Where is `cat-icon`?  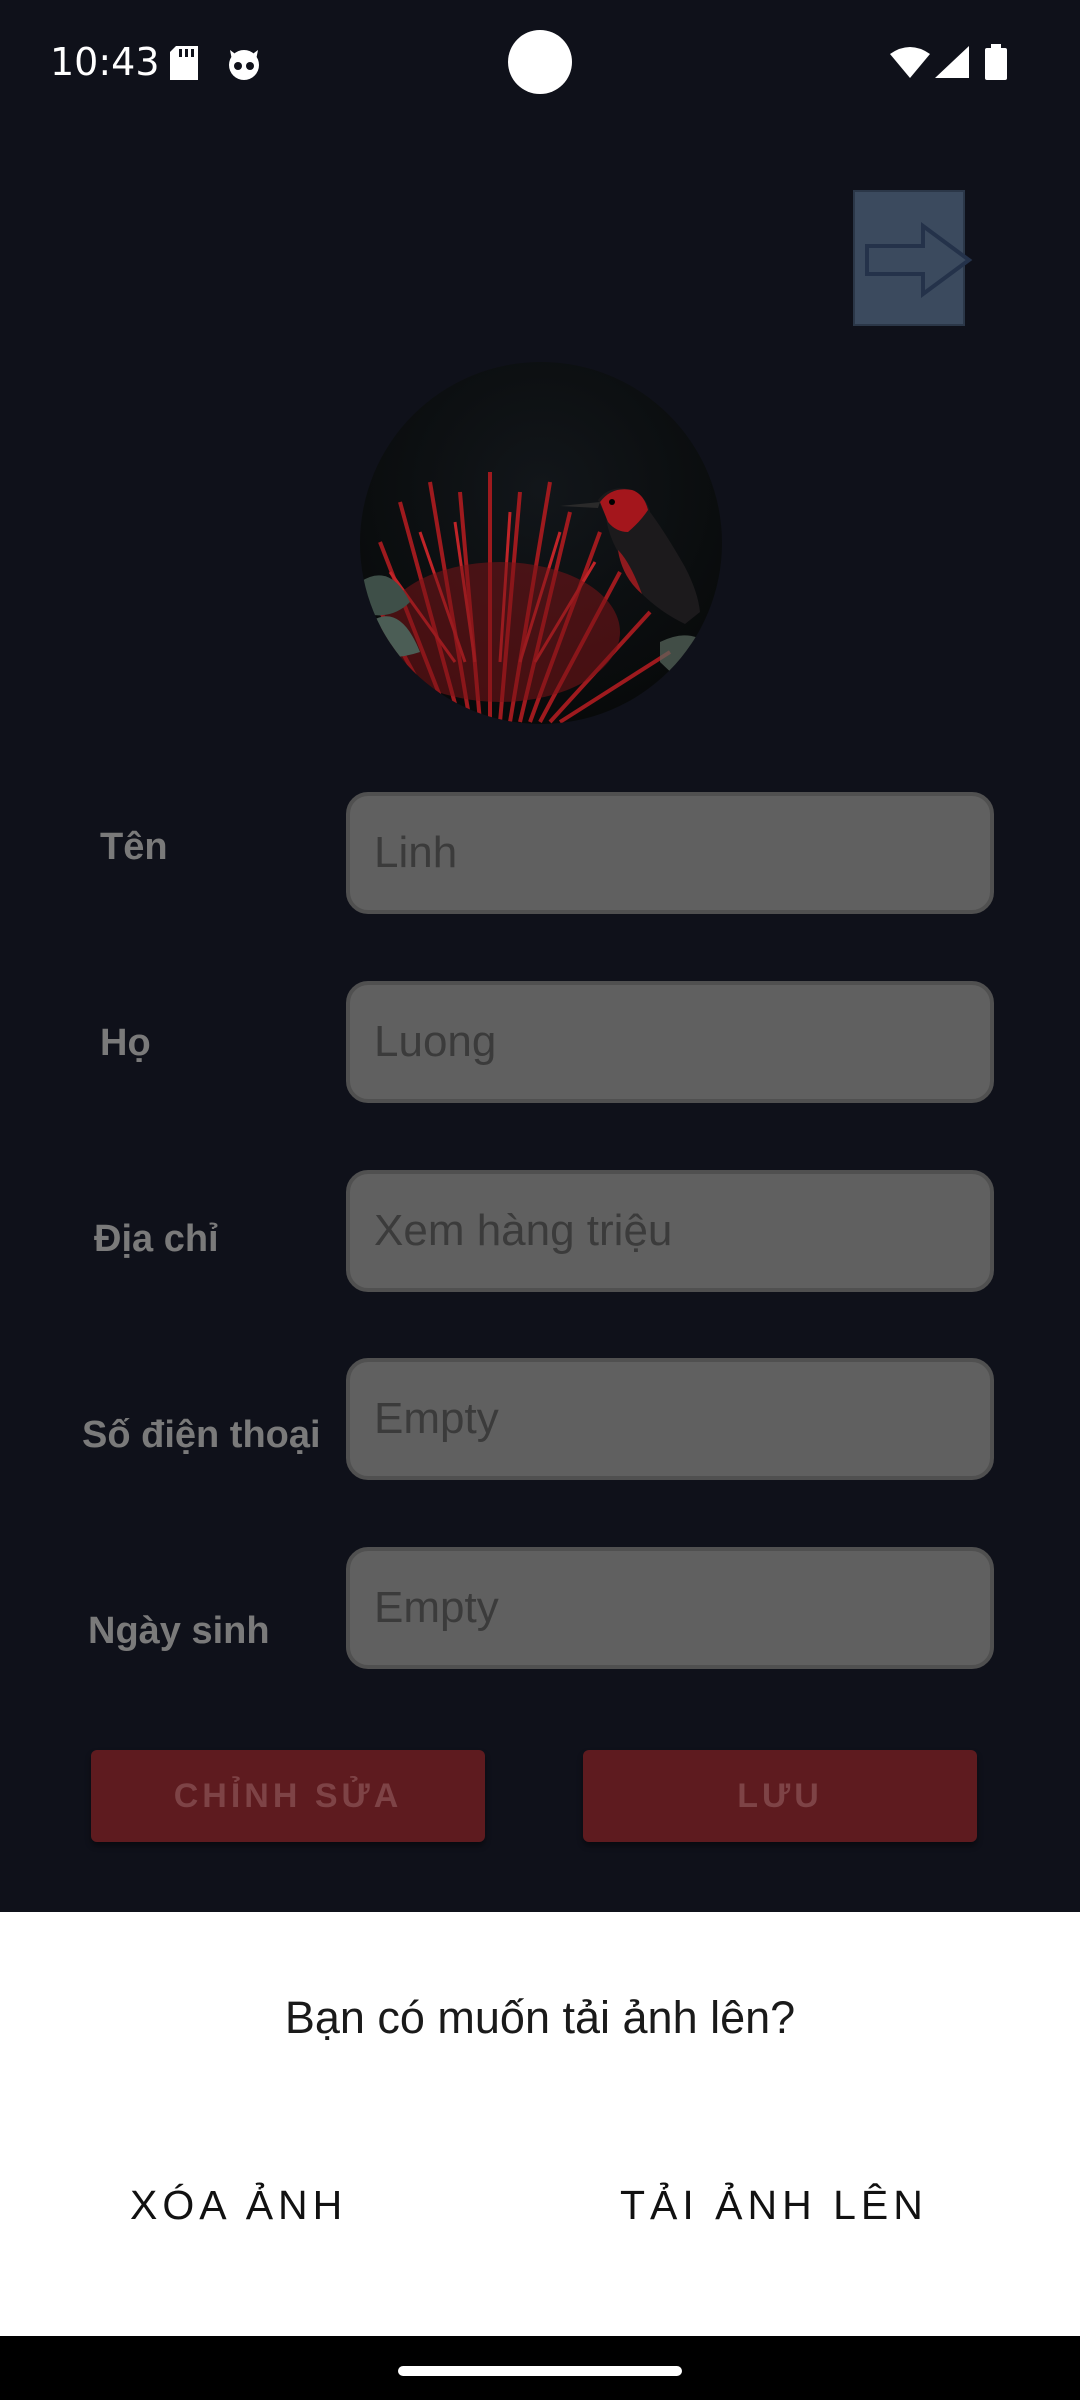 cat-icon is located at coordinates (244, 65).